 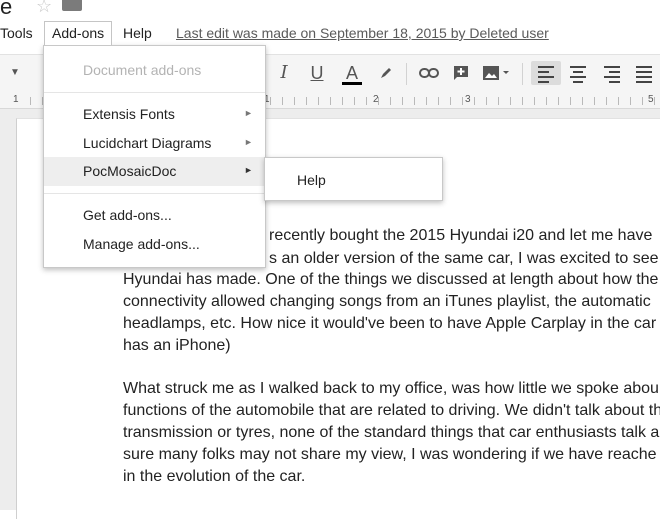 I want to click on menu-addons-label: Add-ons, so click(x=78, y=33).